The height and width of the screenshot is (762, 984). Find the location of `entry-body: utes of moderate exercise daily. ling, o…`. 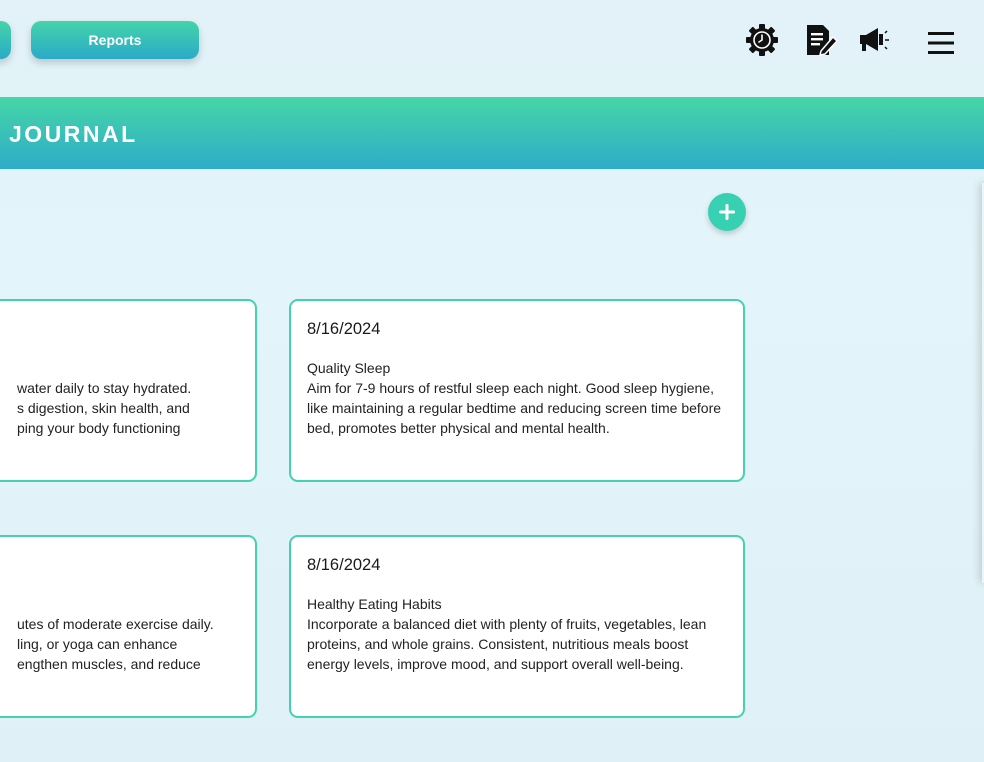

entry-body: utes of moderate exercise daily. ling, o… is located at coordinates (119, 644).